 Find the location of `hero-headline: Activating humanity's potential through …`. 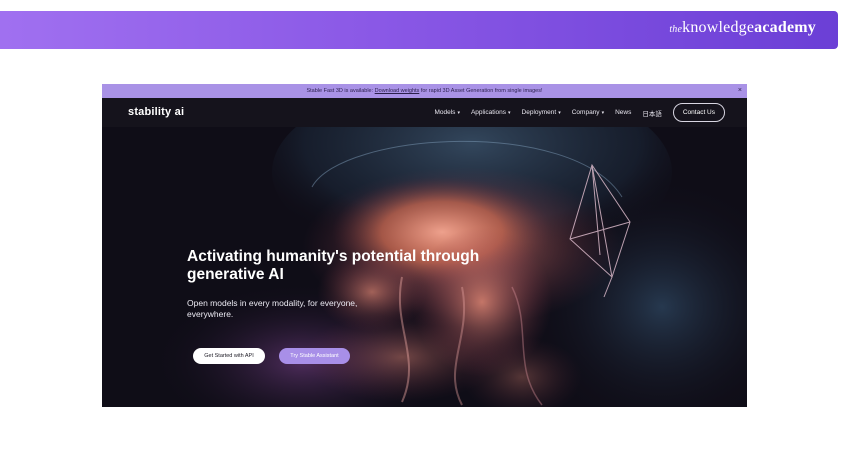

hero-headline: Activating humanity's potential through … is located at coordinates (333, 265).